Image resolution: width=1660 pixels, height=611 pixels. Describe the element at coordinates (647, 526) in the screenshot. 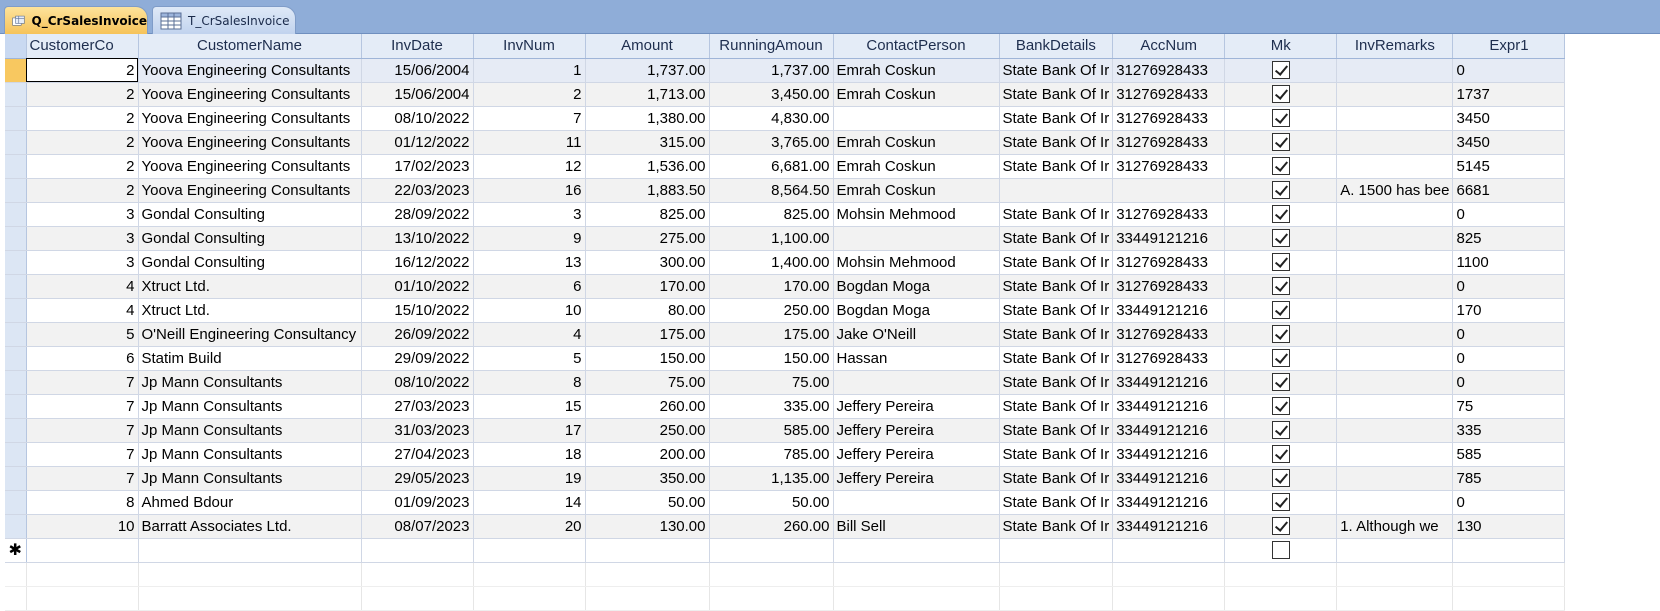

I see `cell-amount: 130.00` at that location.